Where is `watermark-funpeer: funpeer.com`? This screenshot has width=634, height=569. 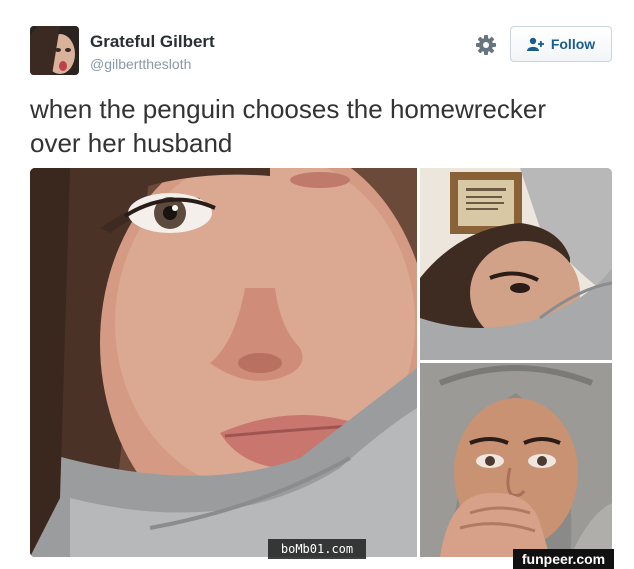
watermark-funpeer: funpeer.com is located at coordinates (563, 559).